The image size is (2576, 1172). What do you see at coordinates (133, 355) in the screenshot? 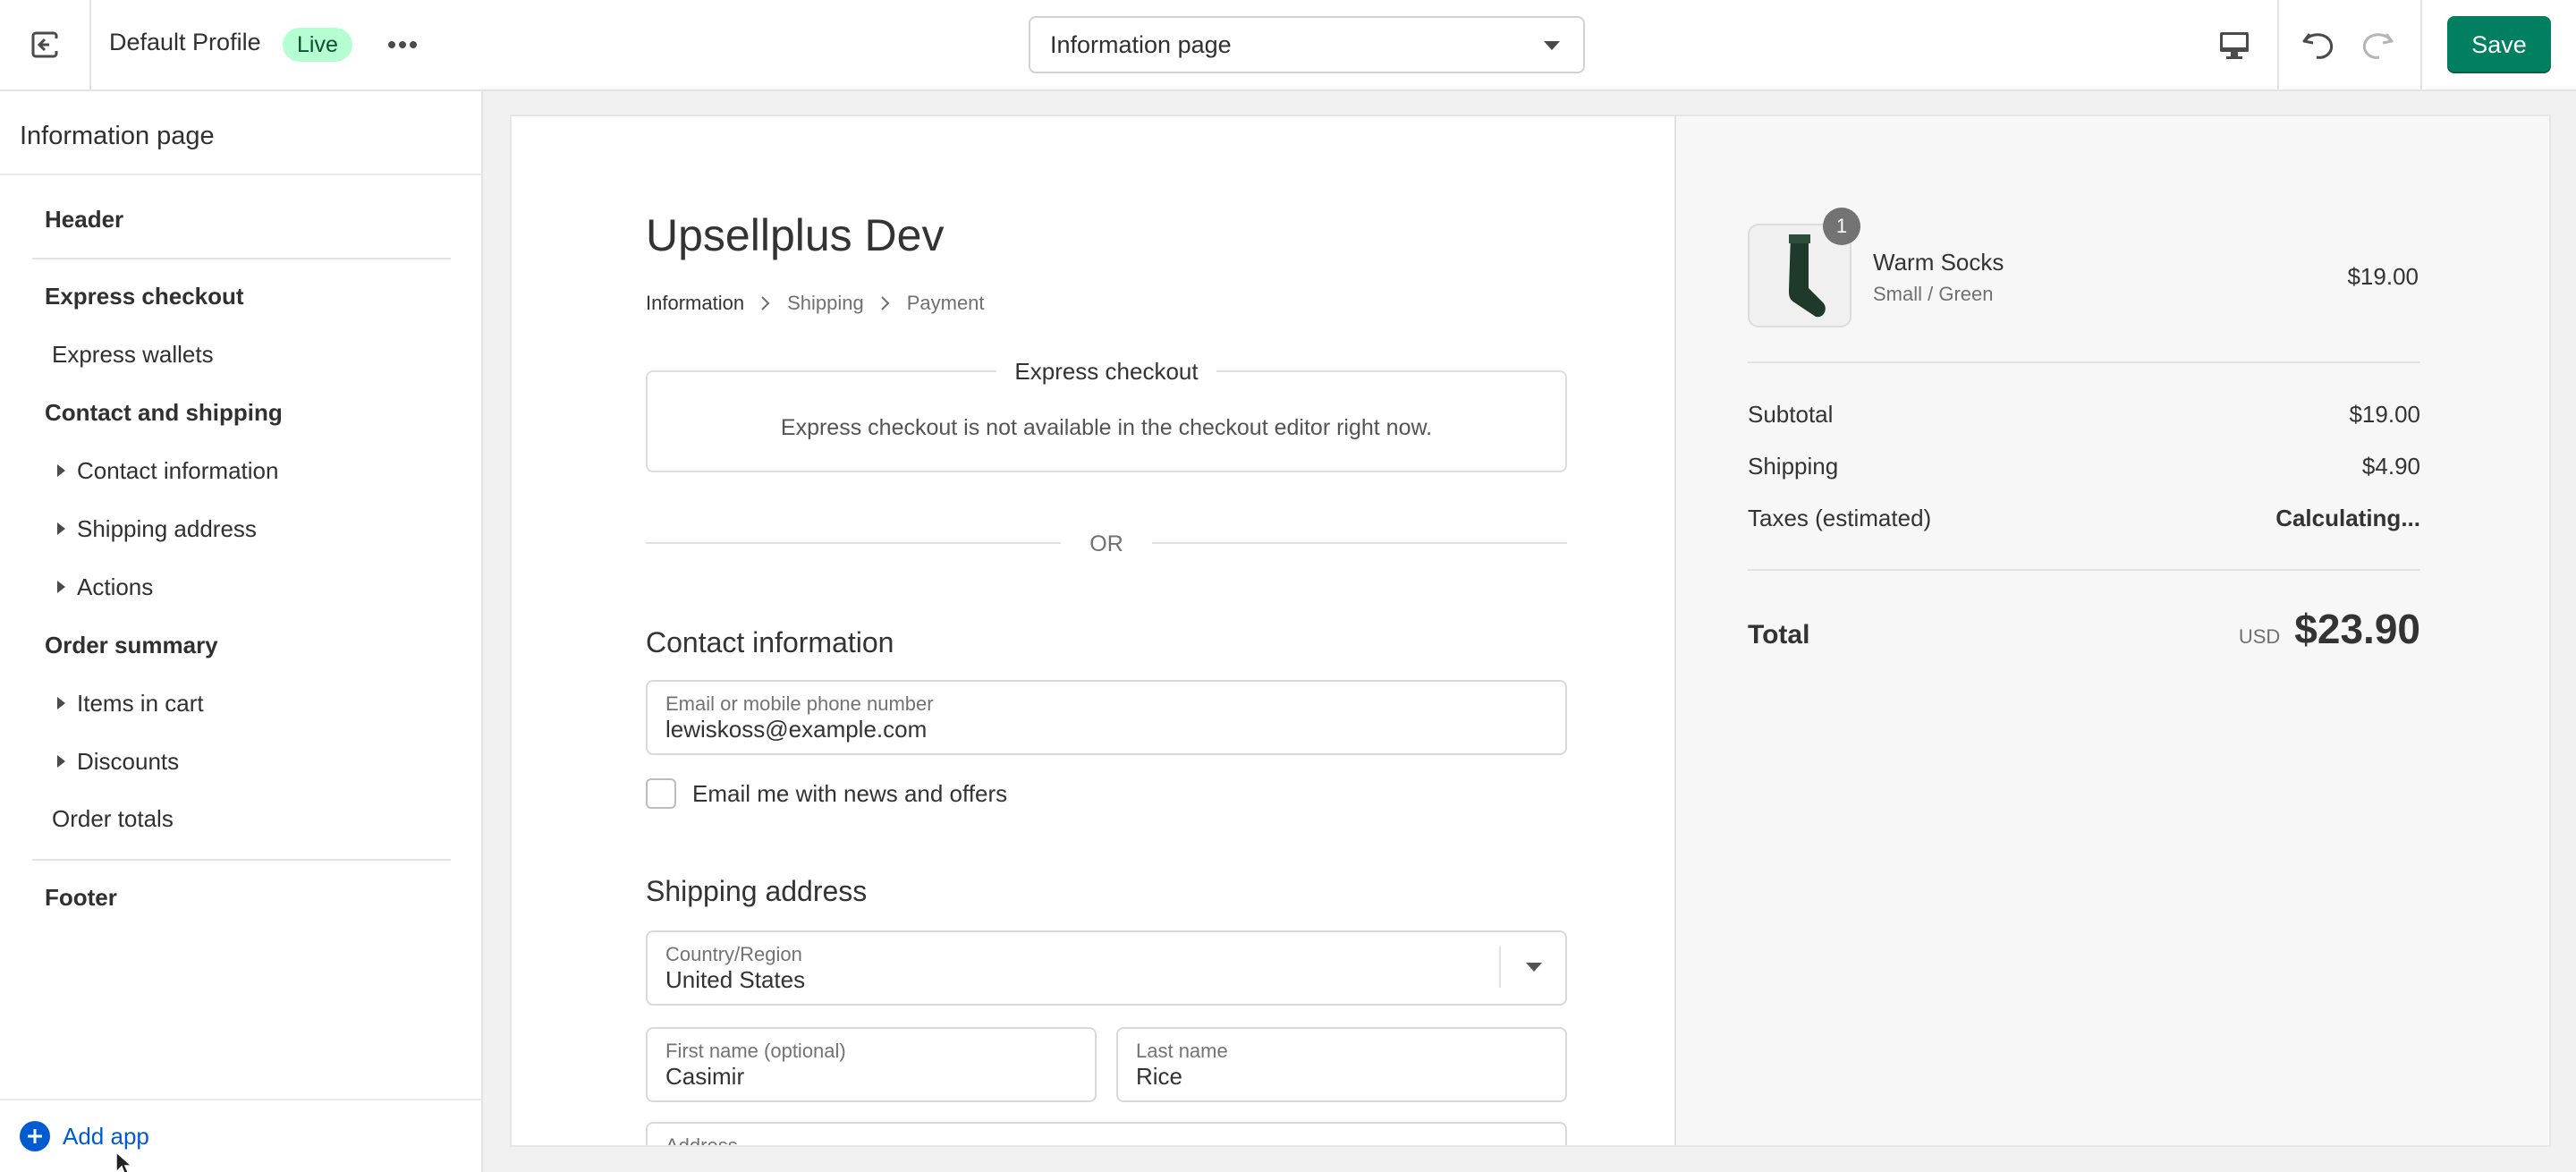
I see `sidebar-item-express-wallets: Express wallets` at bounding box center [133, 355].